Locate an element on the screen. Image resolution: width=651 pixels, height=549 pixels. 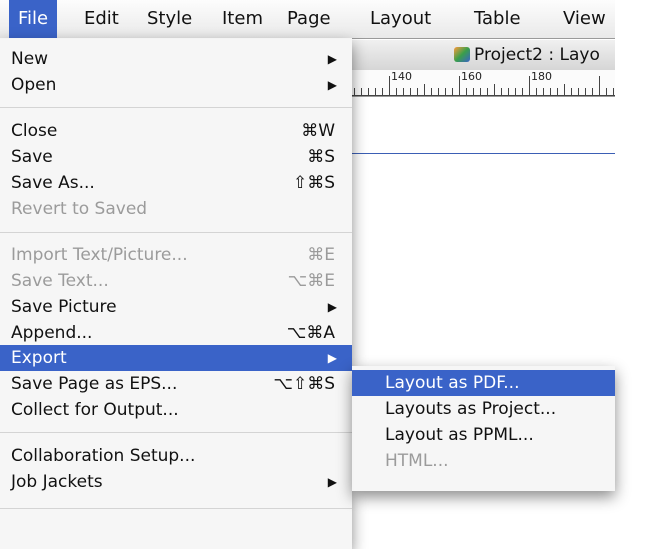
ruler-ticks is located at coordinates (482, 86).